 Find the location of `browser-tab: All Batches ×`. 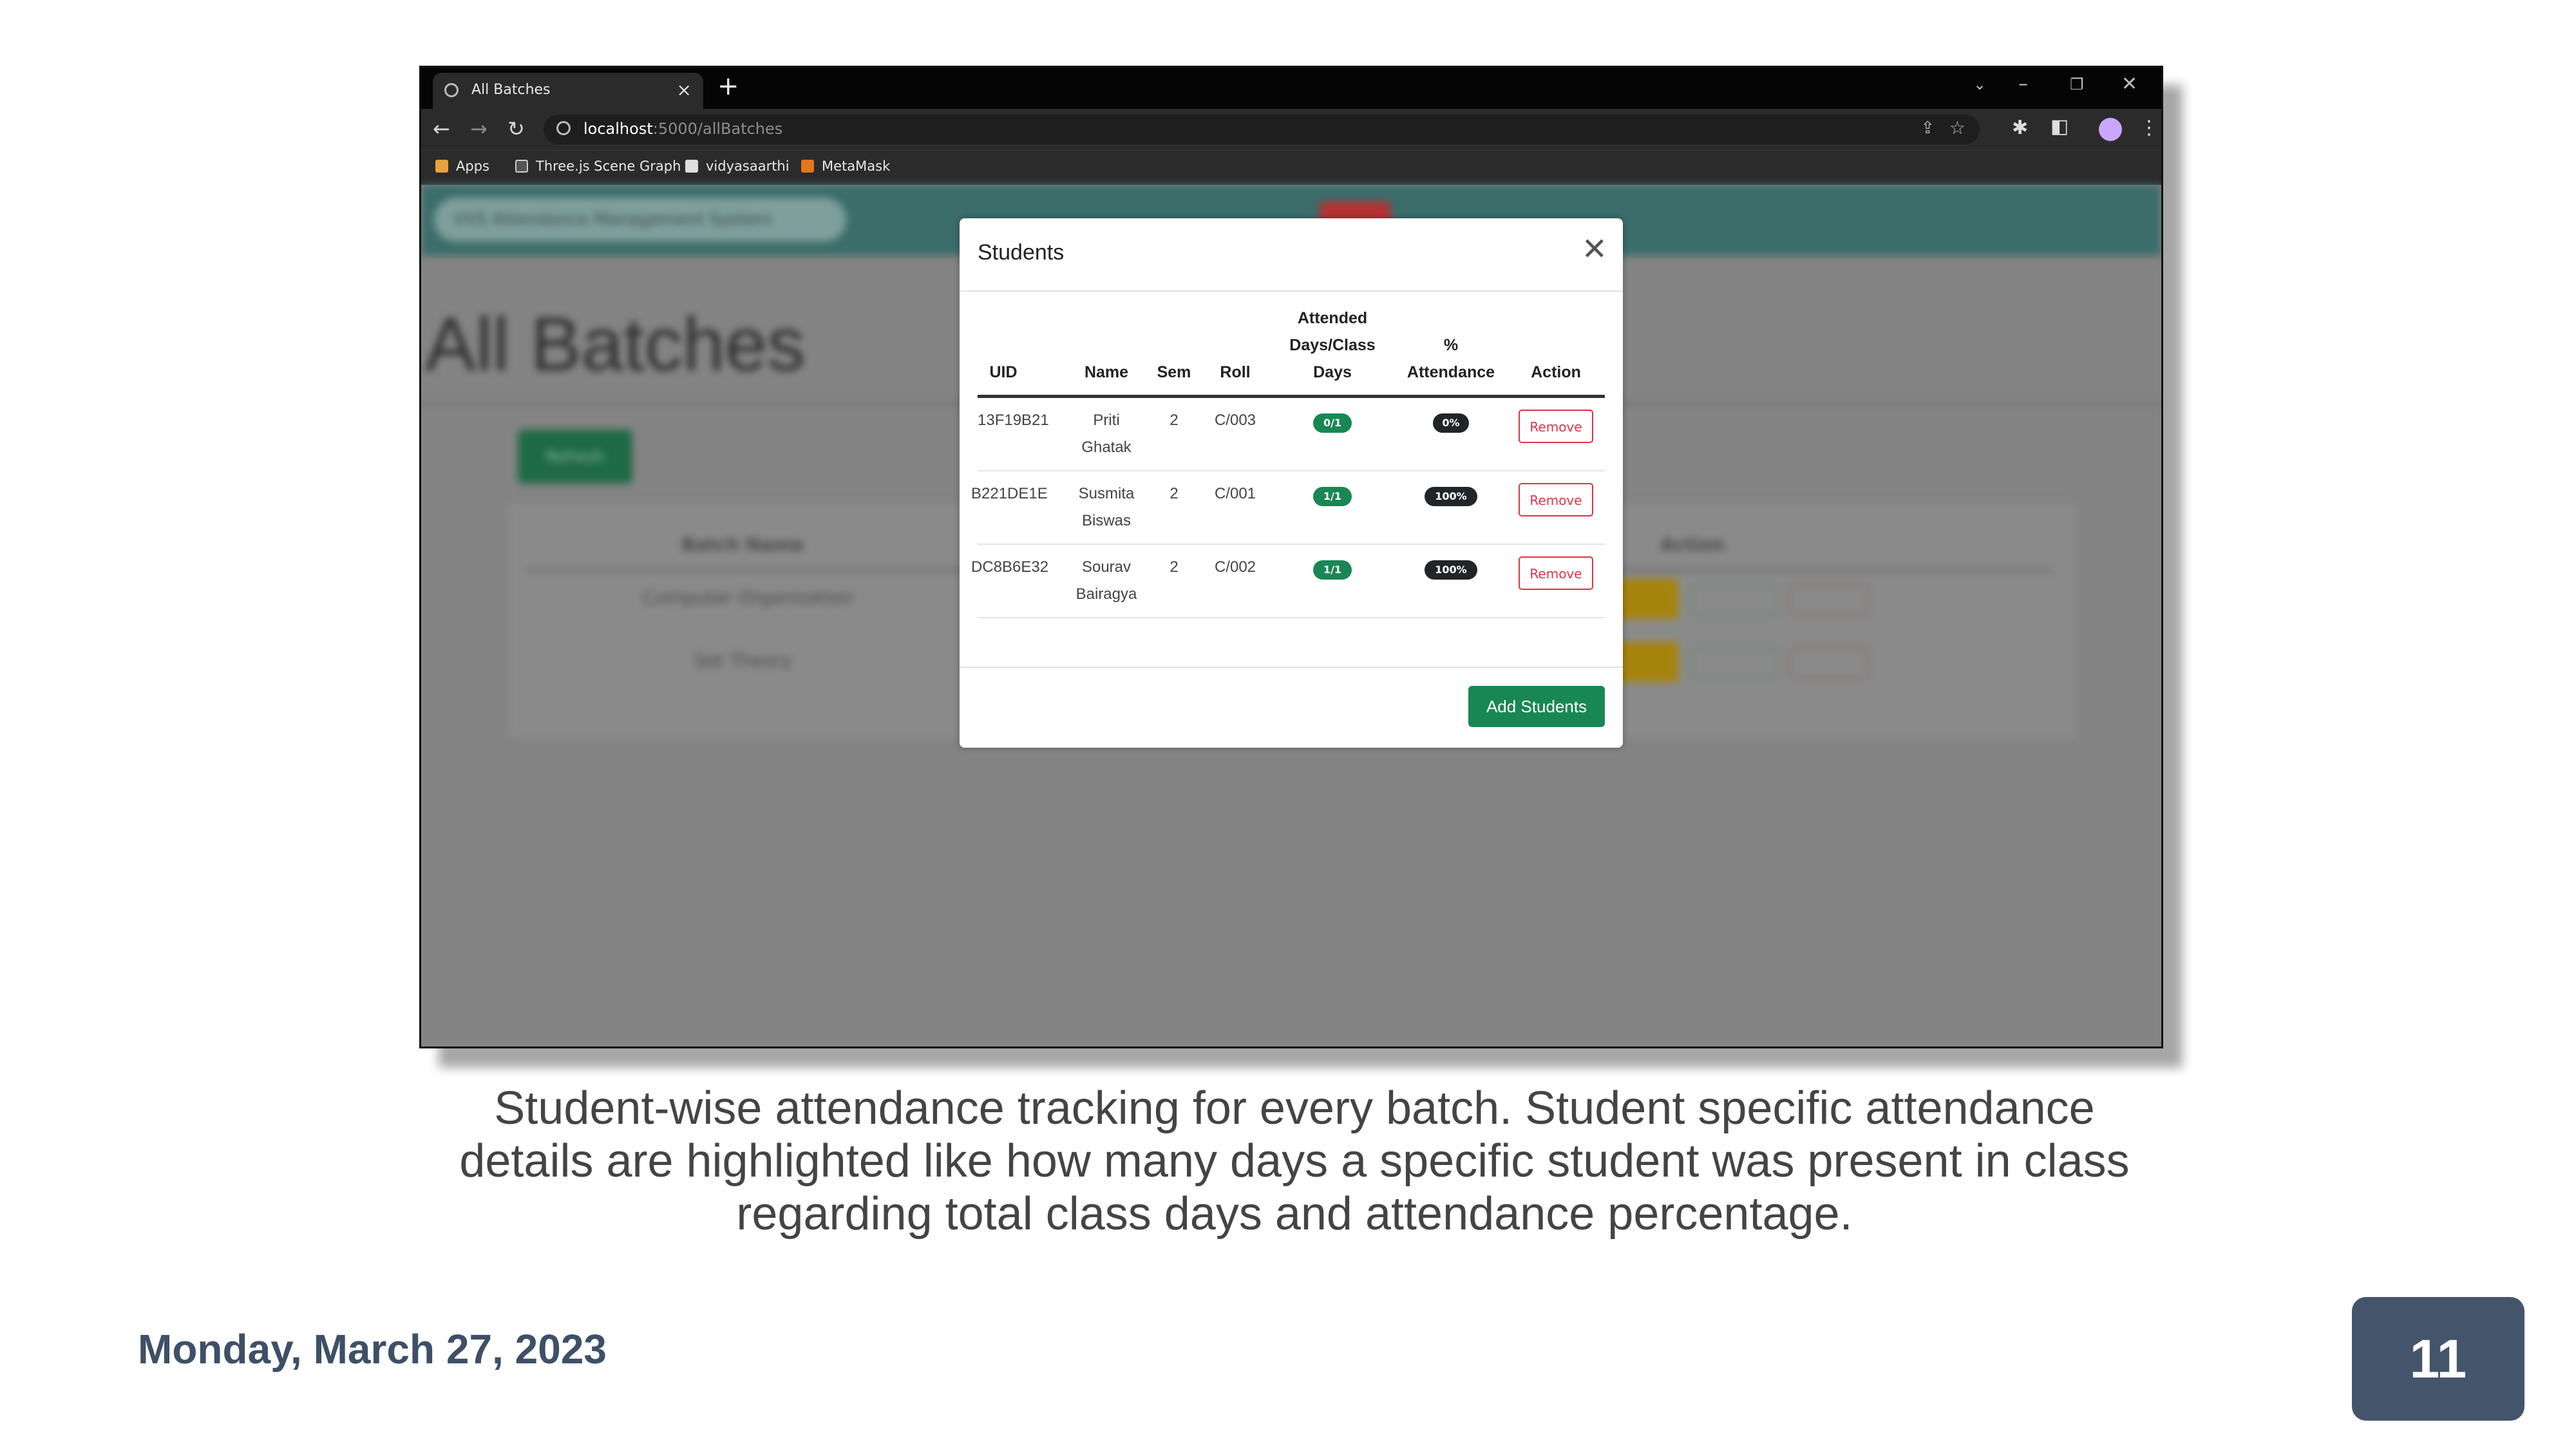

browser-tab: All Batches × is located at coordinates (568, 91).